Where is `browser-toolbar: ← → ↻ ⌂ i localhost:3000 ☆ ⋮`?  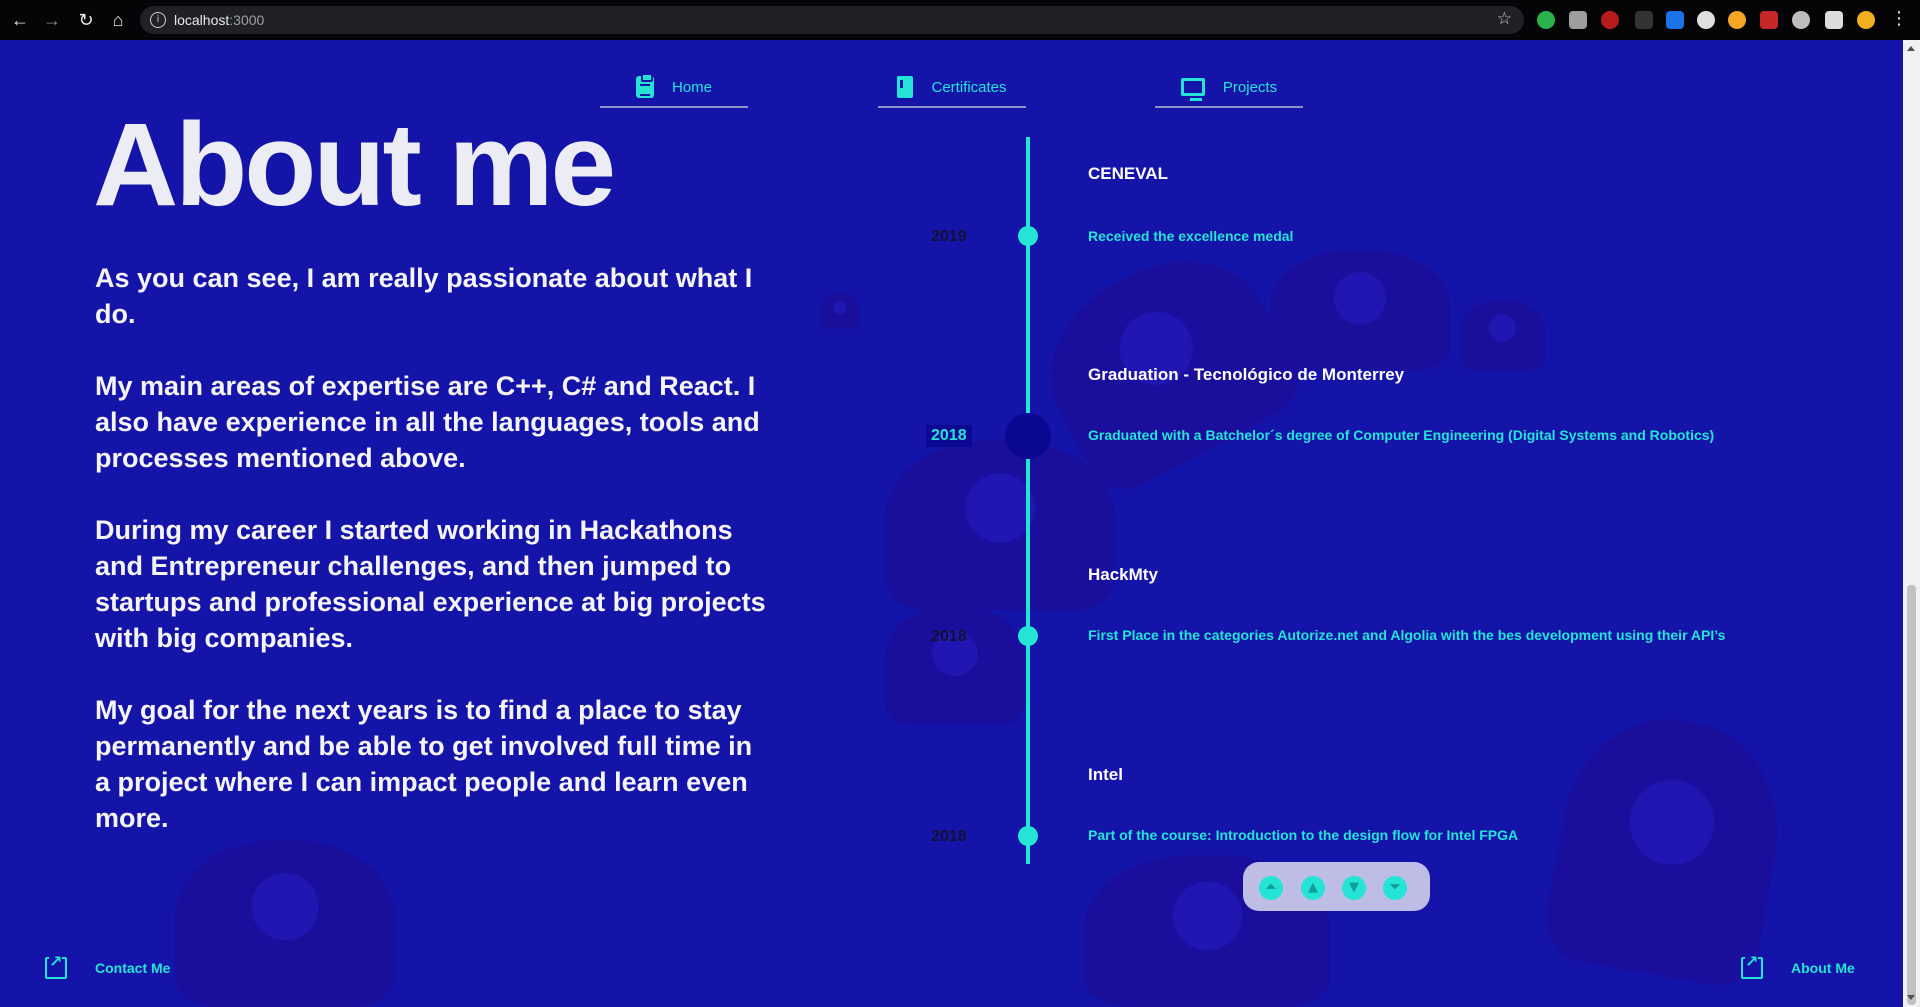 browser-toolbar: ← → ↻ ⌂ i localhost:3000 ☆ ⋮ is located at coordinates (960, 20).